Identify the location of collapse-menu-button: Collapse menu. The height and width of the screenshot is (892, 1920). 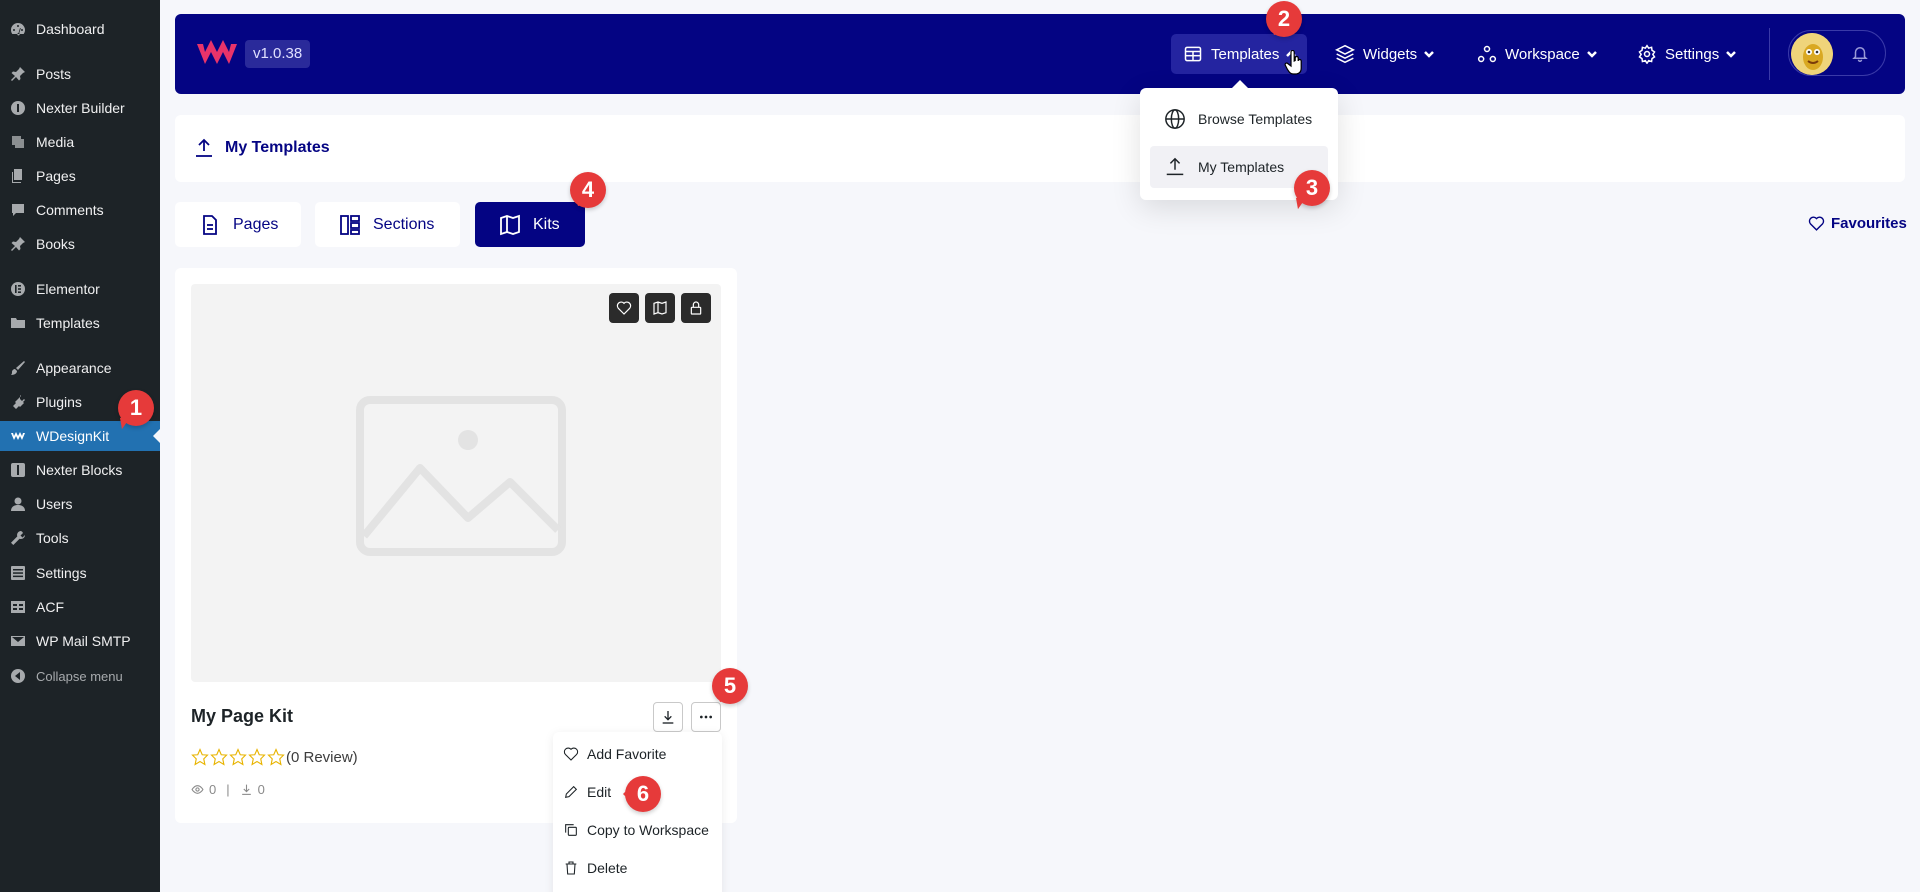
(80, 676).